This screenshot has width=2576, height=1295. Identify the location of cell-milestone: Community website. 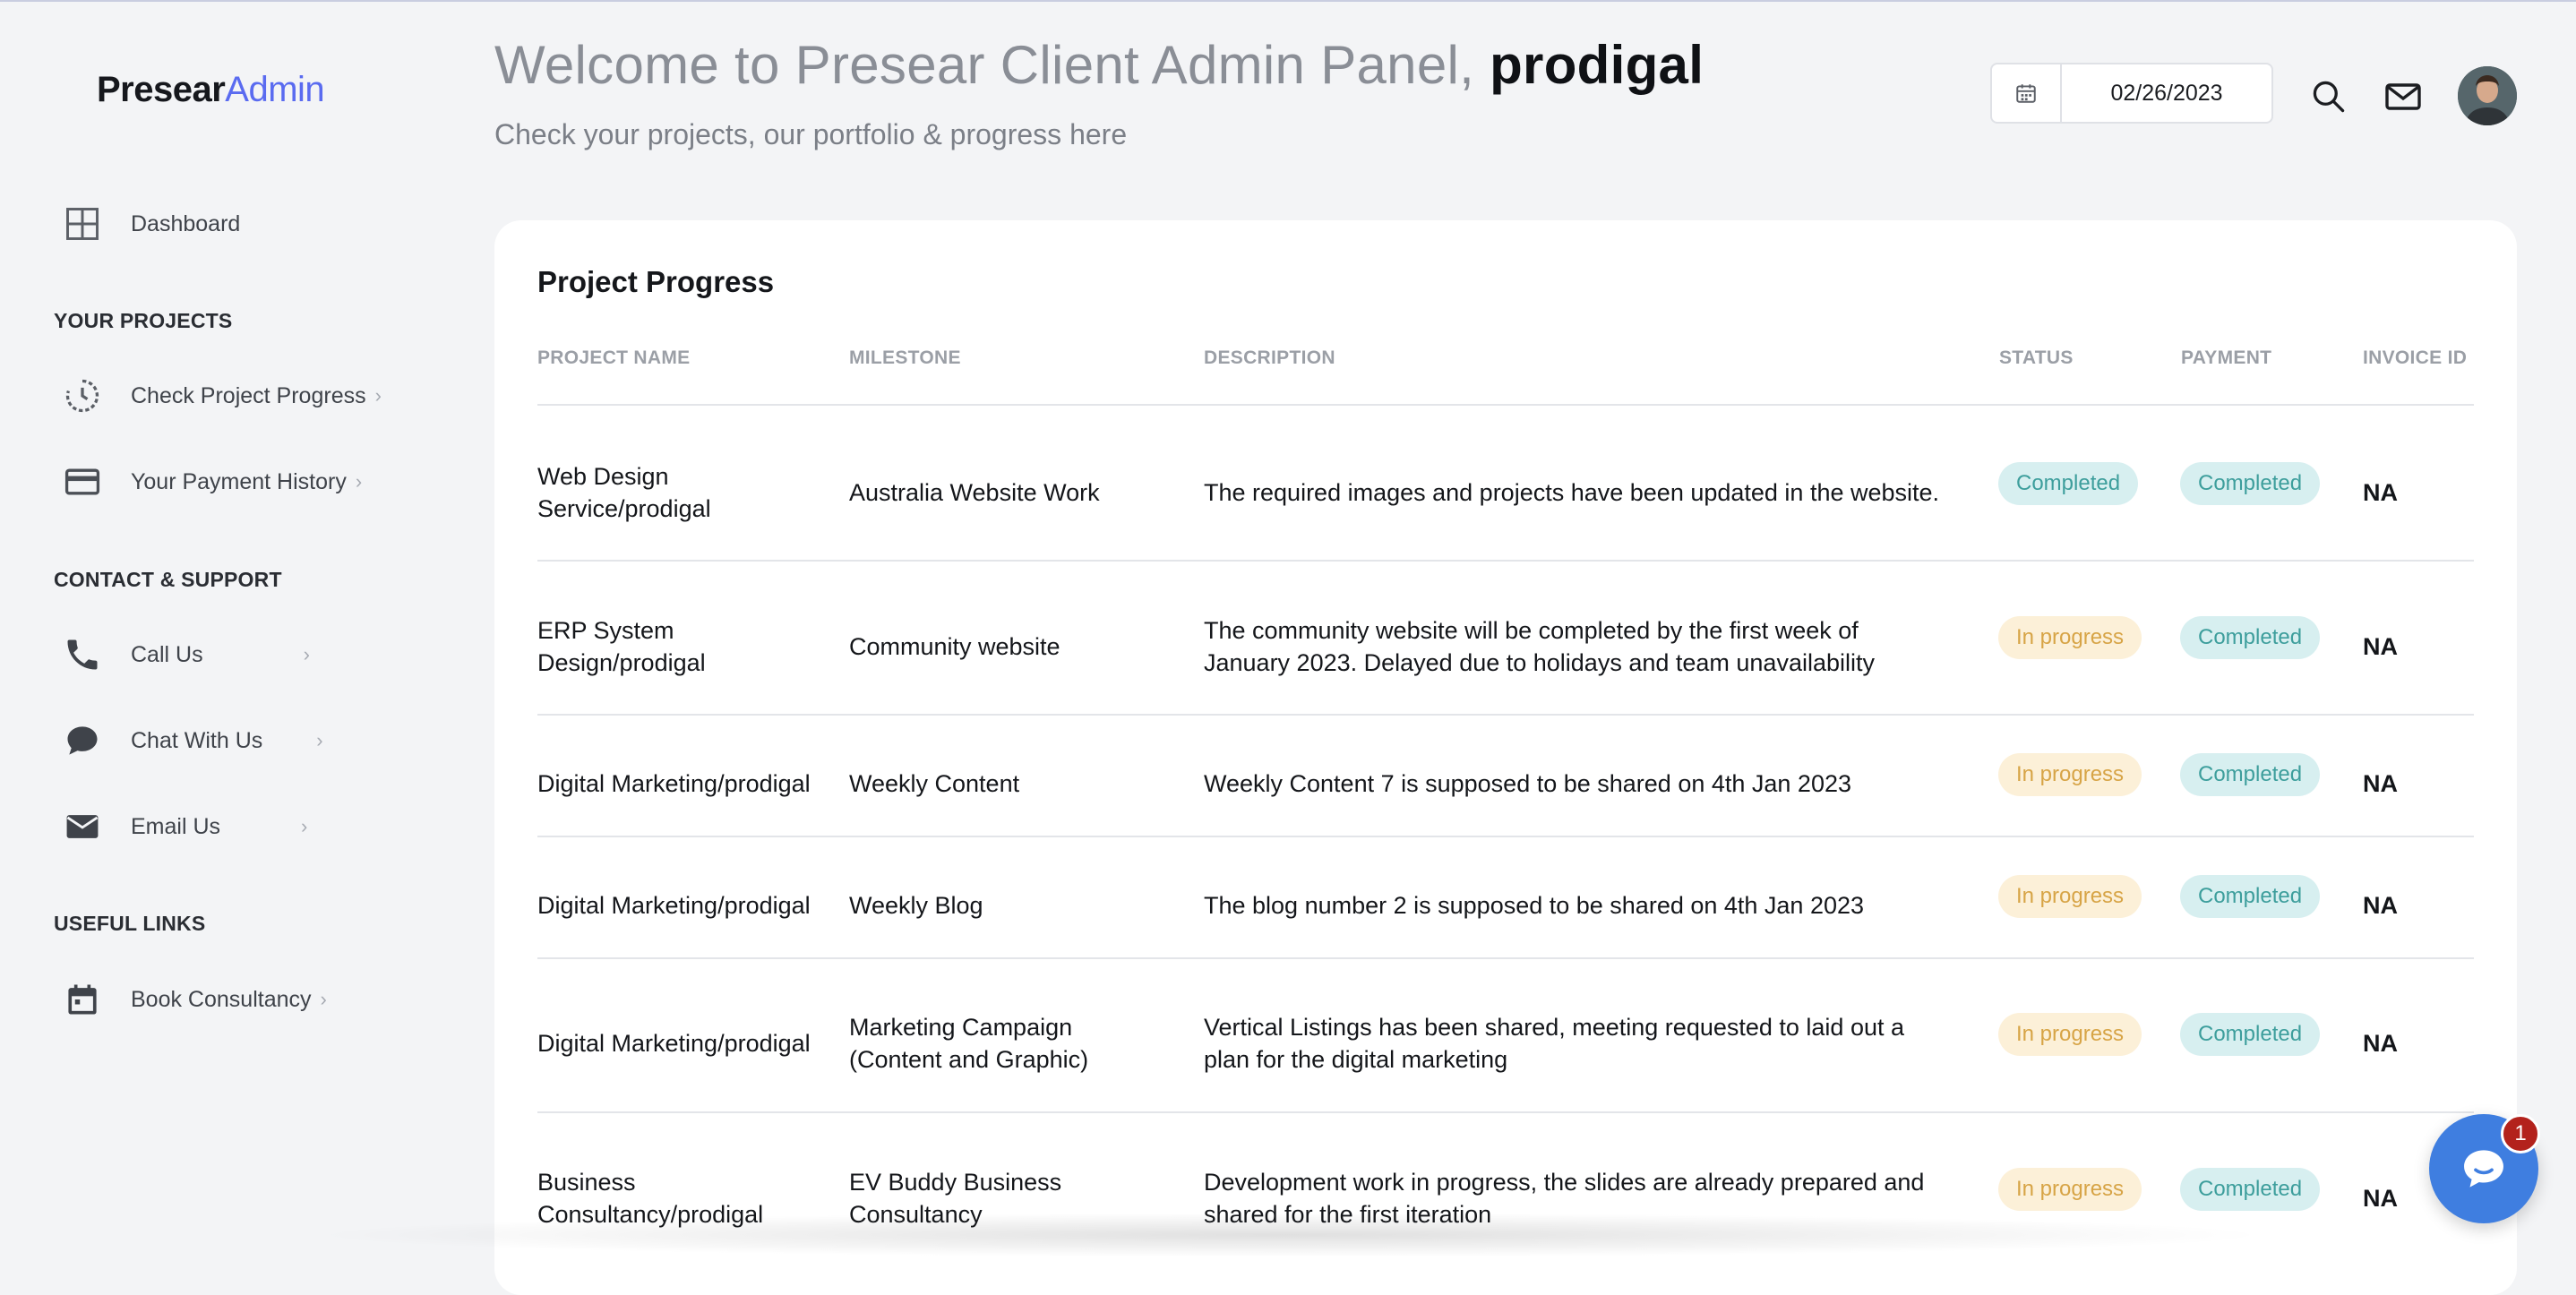
(954, 647).